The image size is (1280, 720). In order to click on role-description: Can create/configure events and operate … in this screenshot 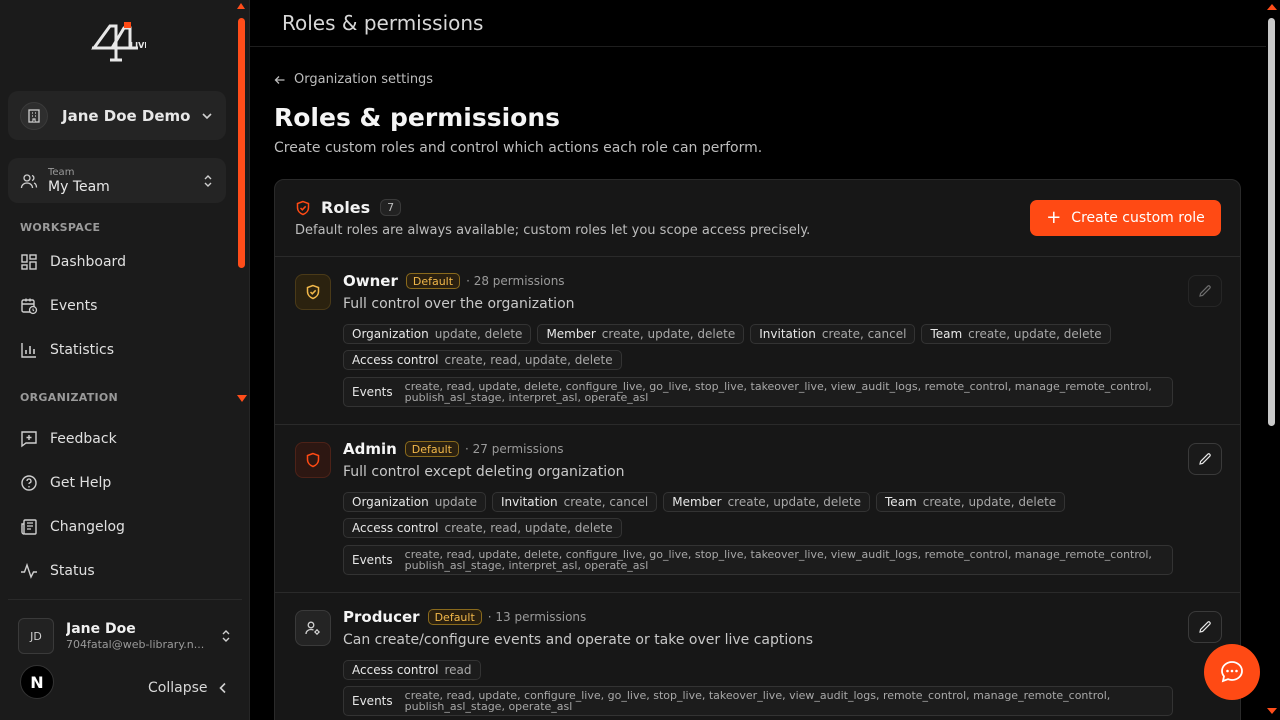, I will do `click(578, 640)`.